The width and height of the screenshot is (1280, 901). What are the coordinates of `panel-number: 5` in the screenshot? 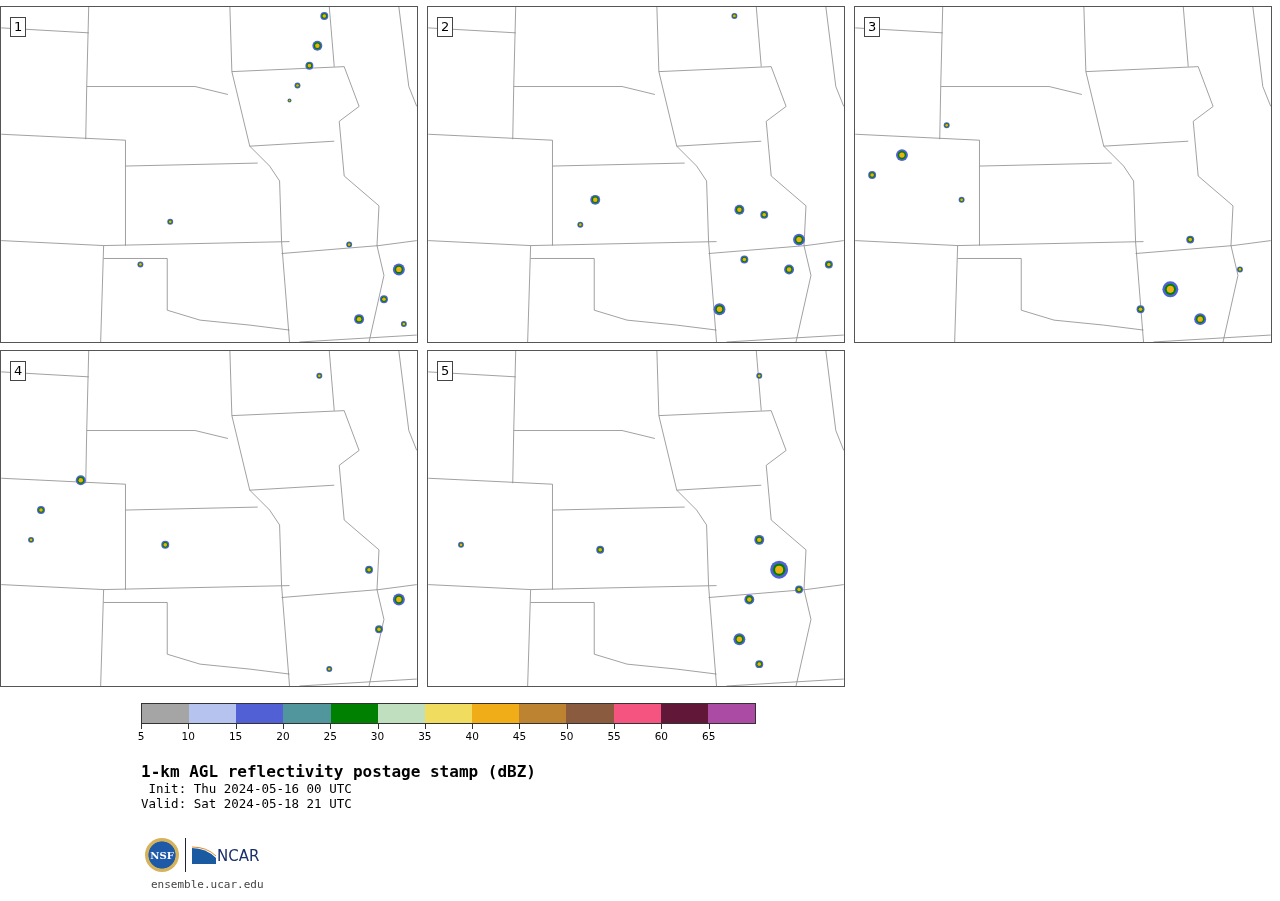 It's located at (445, 371).